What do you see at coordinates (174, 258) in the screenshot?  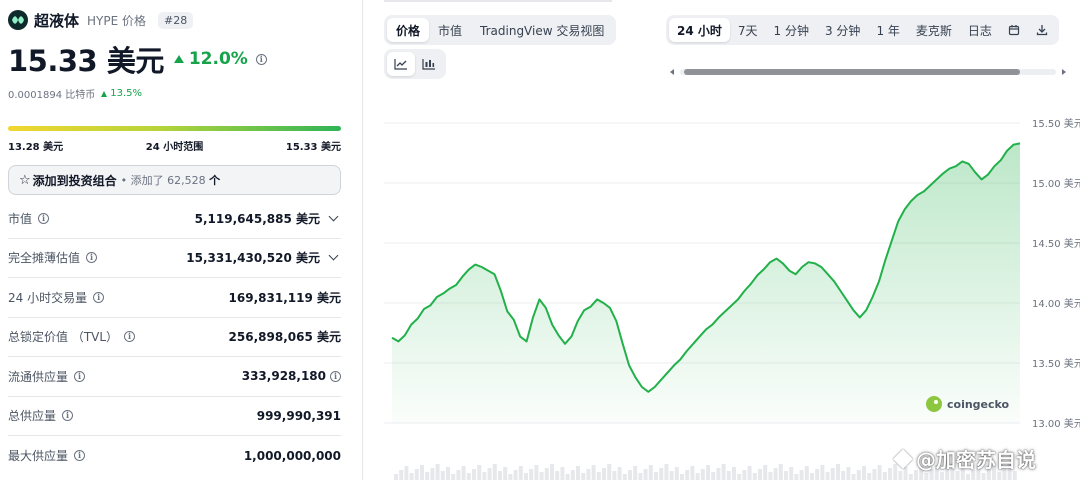 I see `stat-row-fdv: 完全摊薄估值 i 15,331,430,520 美元` at bounding box center [174, 258].